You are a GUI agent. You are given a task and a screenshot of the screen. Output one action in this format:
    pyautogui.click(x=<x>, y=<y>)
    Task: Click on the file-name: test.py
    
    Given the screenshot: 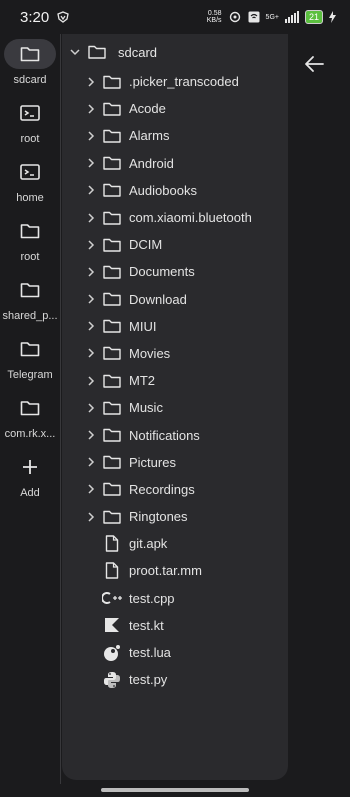 What is the action you would take?
    pyautogui.click(x=148, y=680)
    